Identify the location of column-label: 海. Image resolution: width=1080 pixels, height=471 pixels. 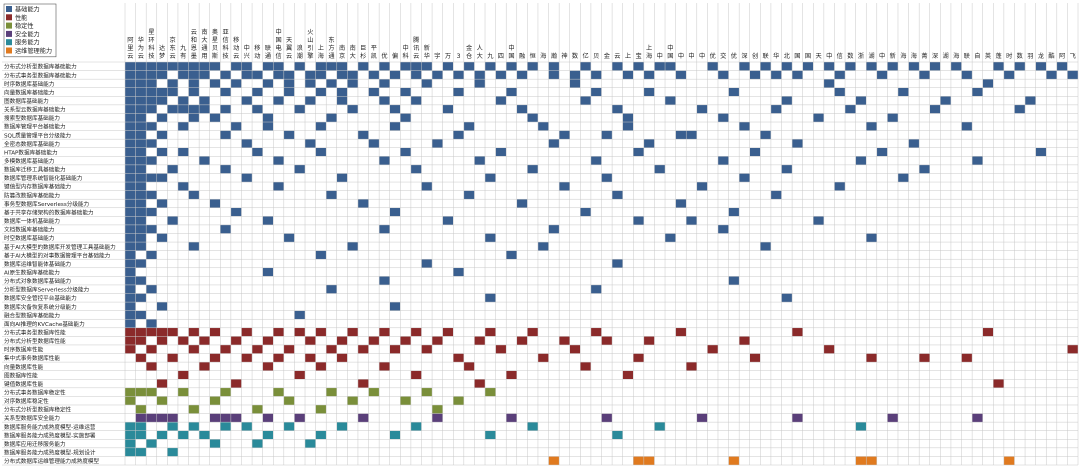
(956, 56).